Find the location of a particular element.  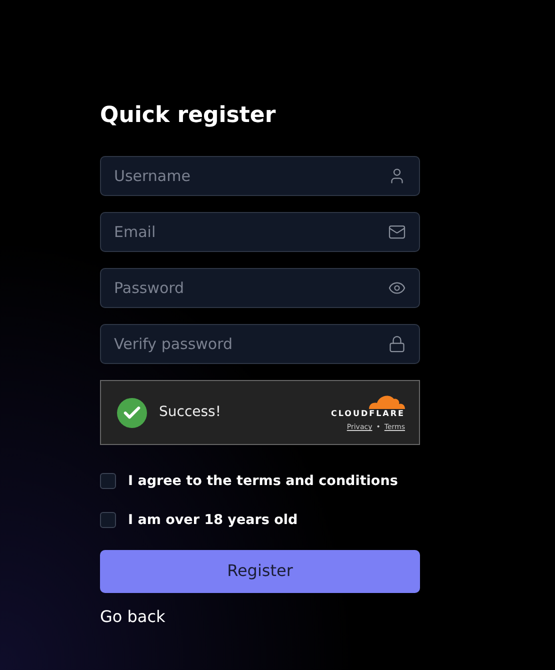

register-button: Register is located at coordinates (260, 571).